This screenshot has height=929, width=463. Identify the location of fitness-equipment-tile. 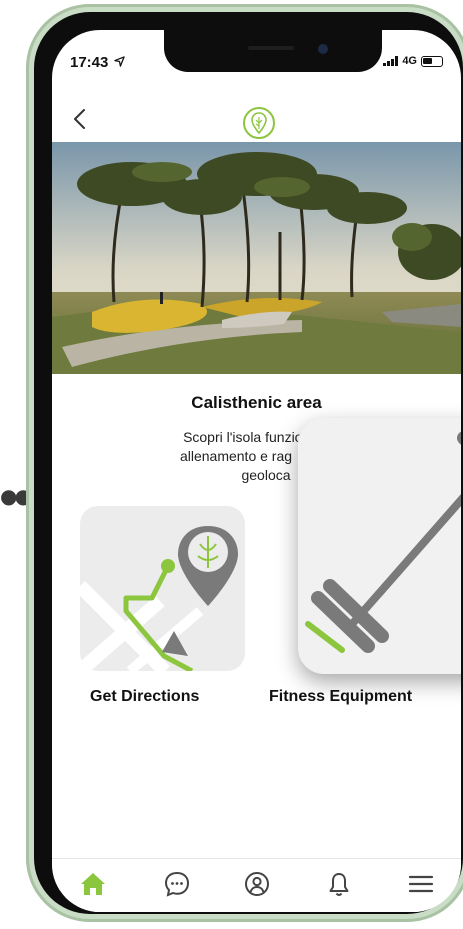
(379, 546).